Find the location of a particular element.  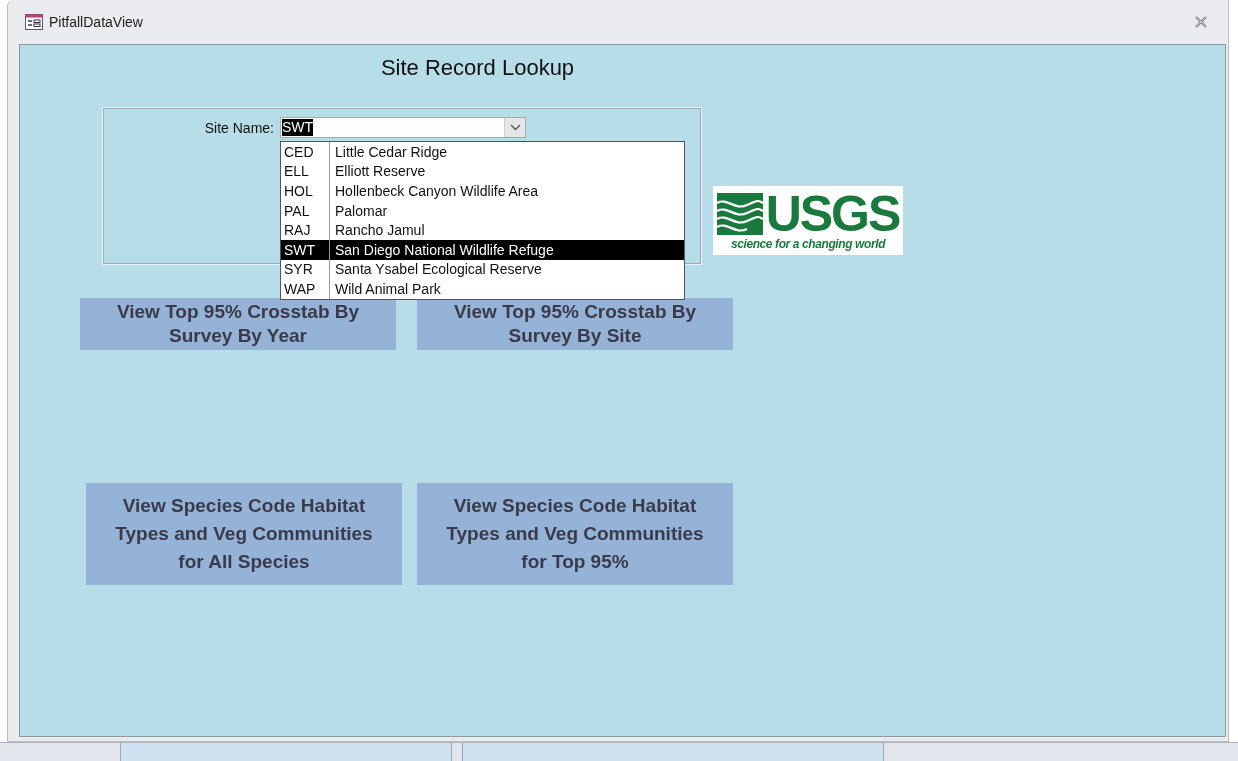

site-name: Hollenbeck Canyon Wildlife Area is located at coordinates (436, 191).